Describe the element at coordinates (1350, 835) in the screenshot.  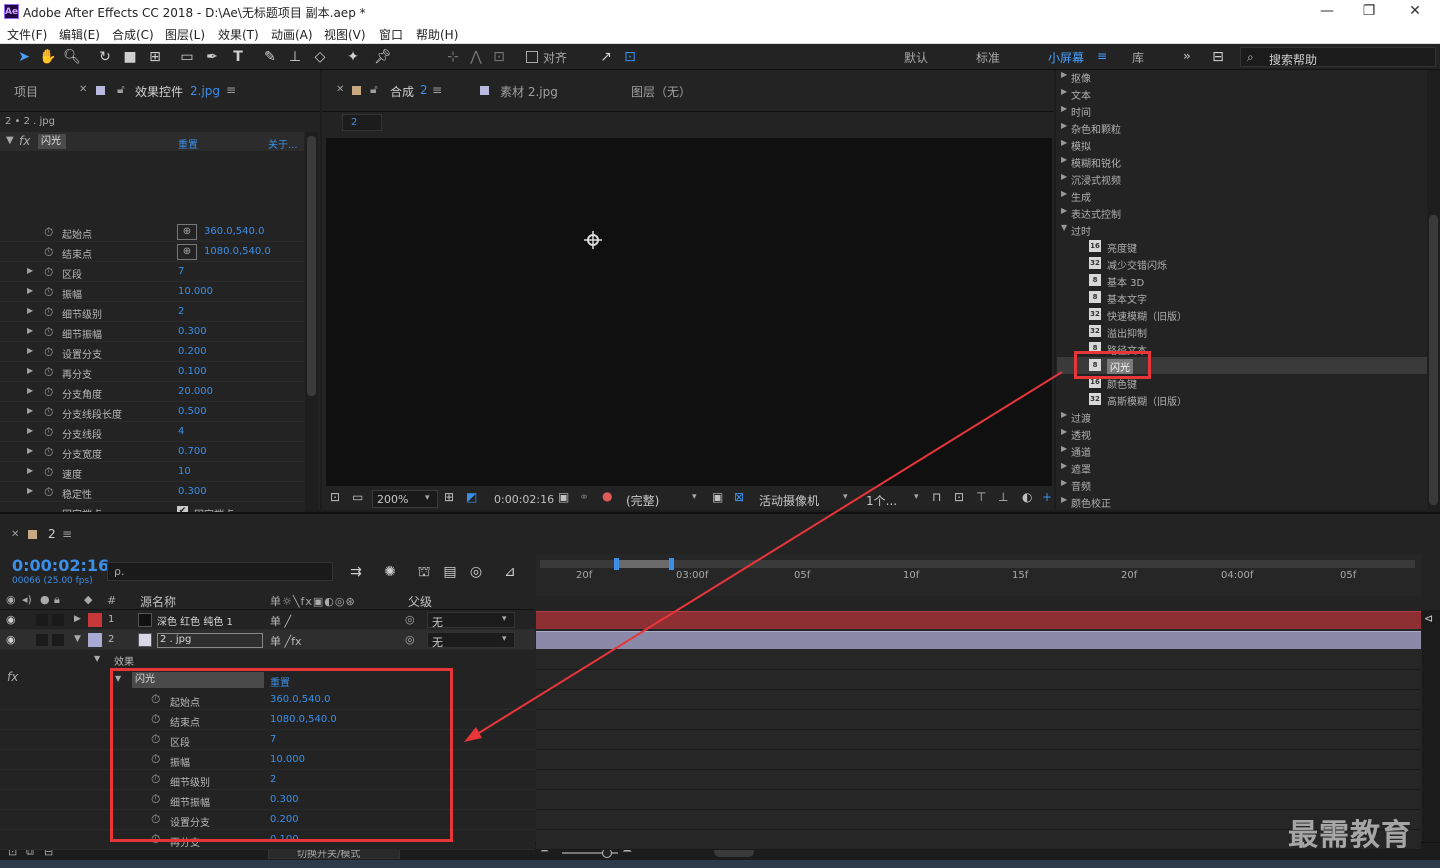
I see `watermark: 最需教育` at that location.